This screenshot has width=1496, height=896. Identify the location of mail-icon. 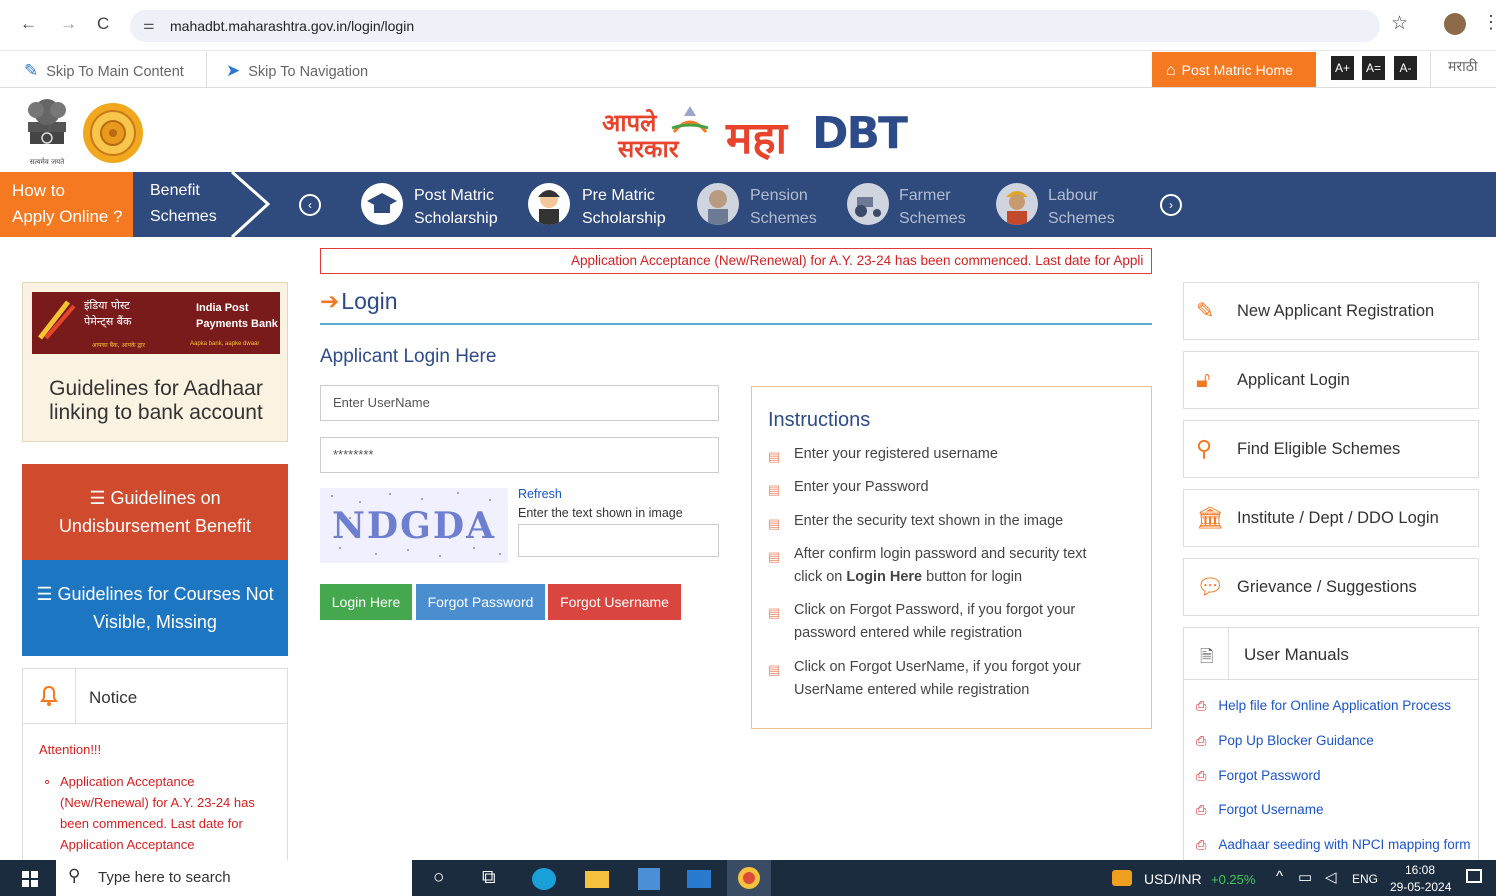
(699, 879).